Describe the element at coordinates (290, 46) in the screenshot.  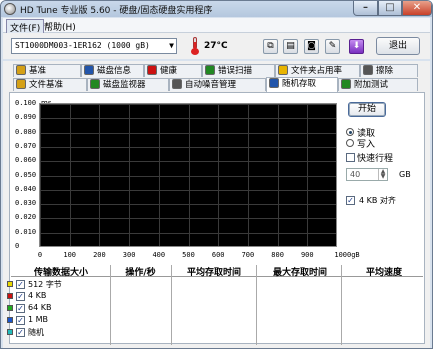
I see `paste-icon: ▤` at that location.